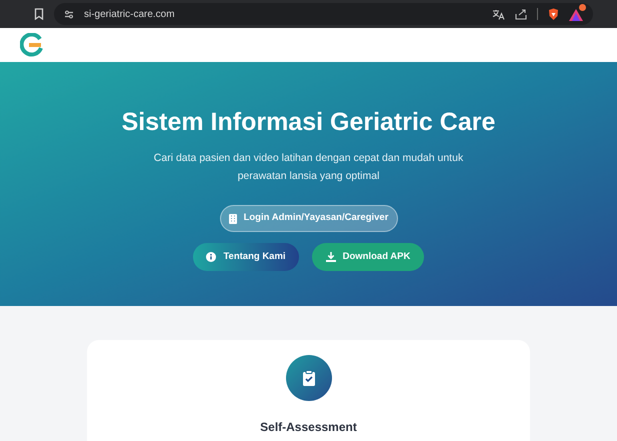 Image resolution: width=617 pixels, height=441 pixels. I want to click on about-button: Tentang Kami, so click(246, 257).